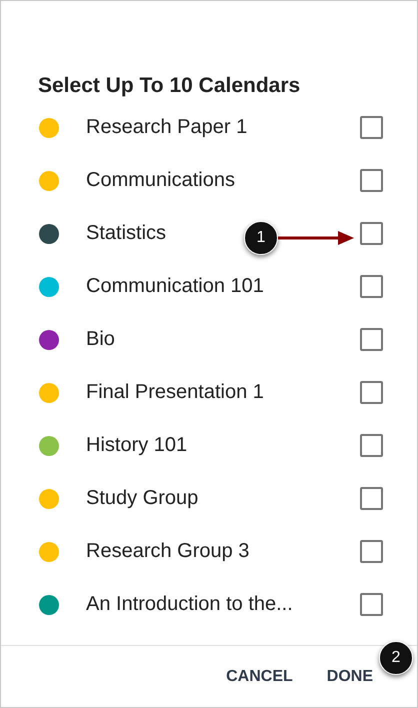  What do you see at coordinates (349, 677) in the screenshot?
I see `done-button: DONE` at bounding box center [349, 677].